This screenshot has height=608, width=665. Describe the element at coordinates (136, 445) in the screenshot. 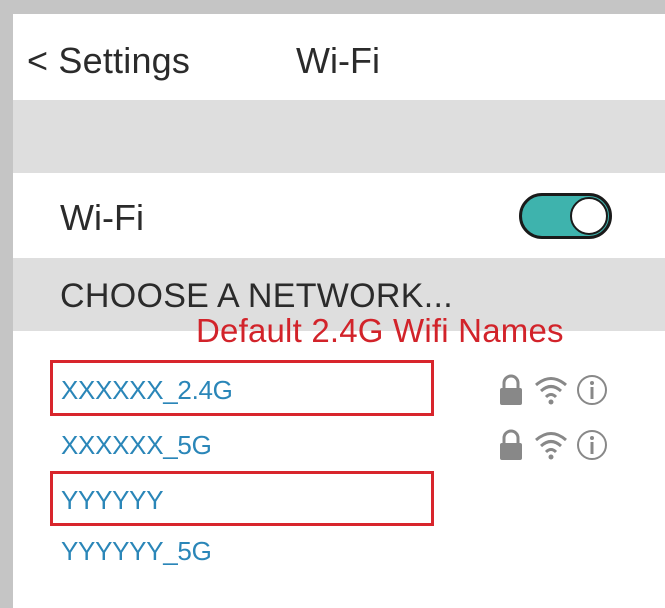

I see `network-item-xxxxxx-5g: XXXXXX_5G` at that location.